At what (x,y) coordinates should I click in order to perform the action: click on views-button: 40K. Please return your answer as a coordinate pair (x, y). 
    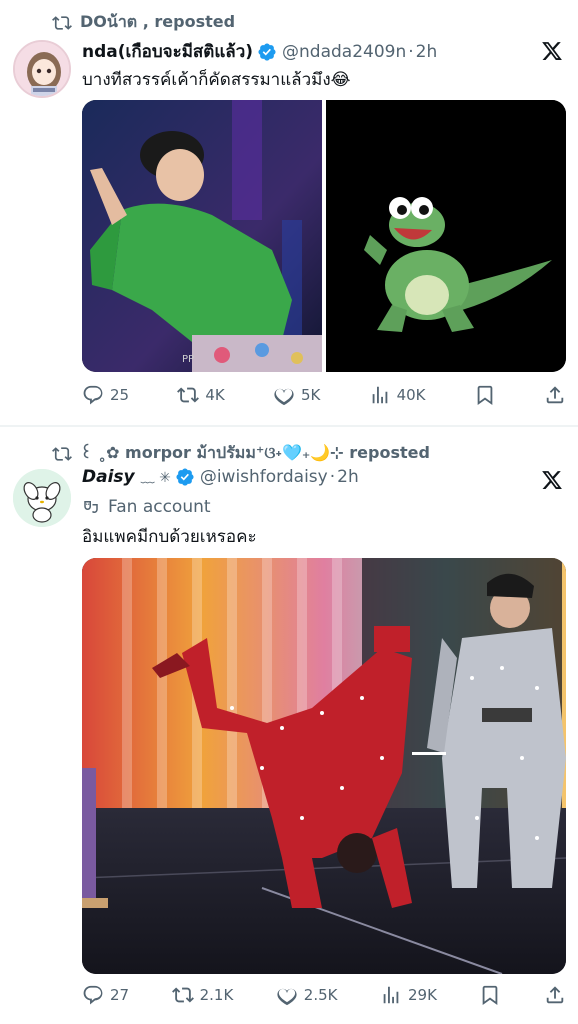
    Looking at the image, I should click on (397, 395).